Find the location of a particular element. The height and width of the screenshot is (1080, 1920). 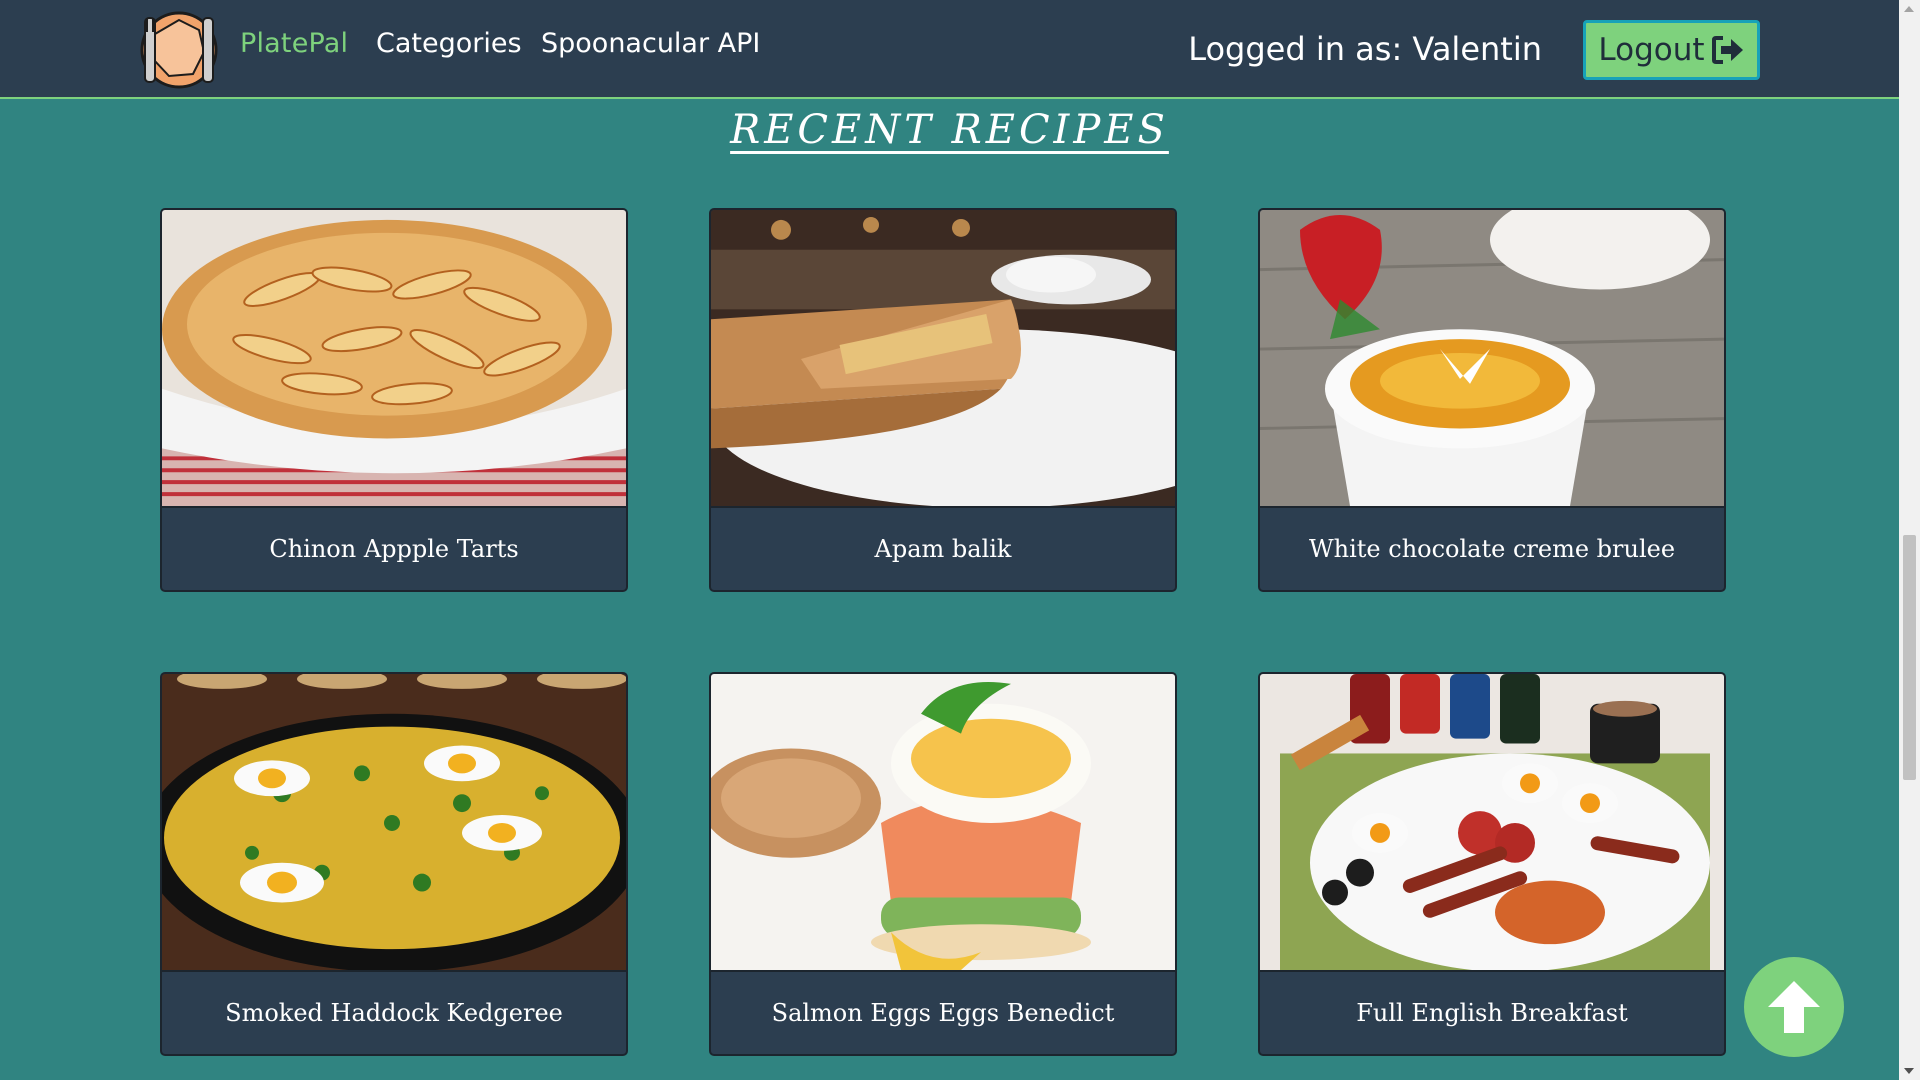

recipe-image-full-english is located at coordinates (1492, 823).